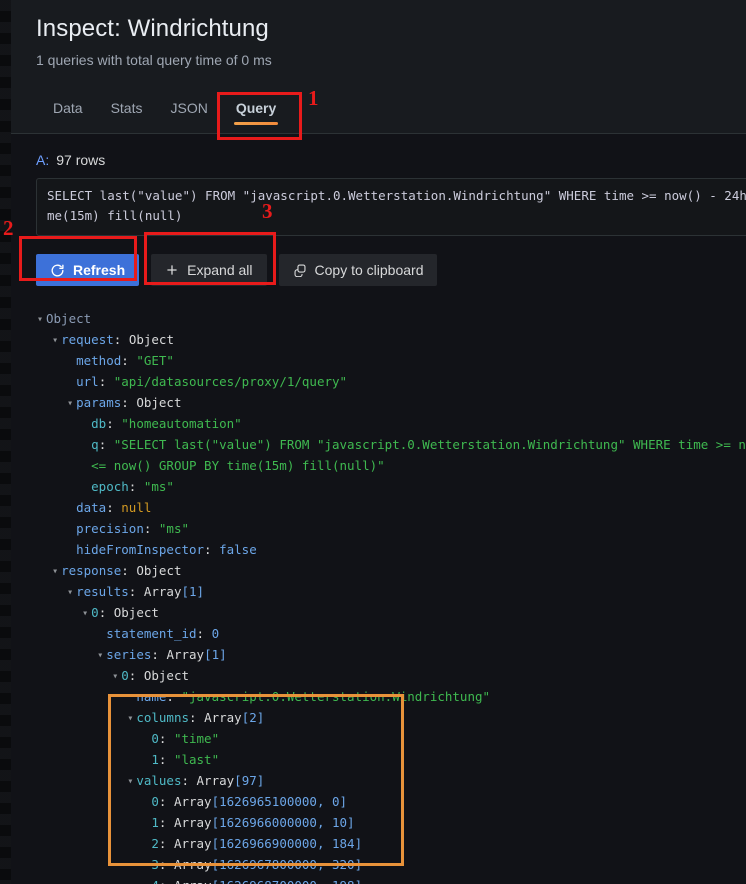  I want to click on json-tree-row: 0: Array[1626965100000, 0], so click(391, 801).